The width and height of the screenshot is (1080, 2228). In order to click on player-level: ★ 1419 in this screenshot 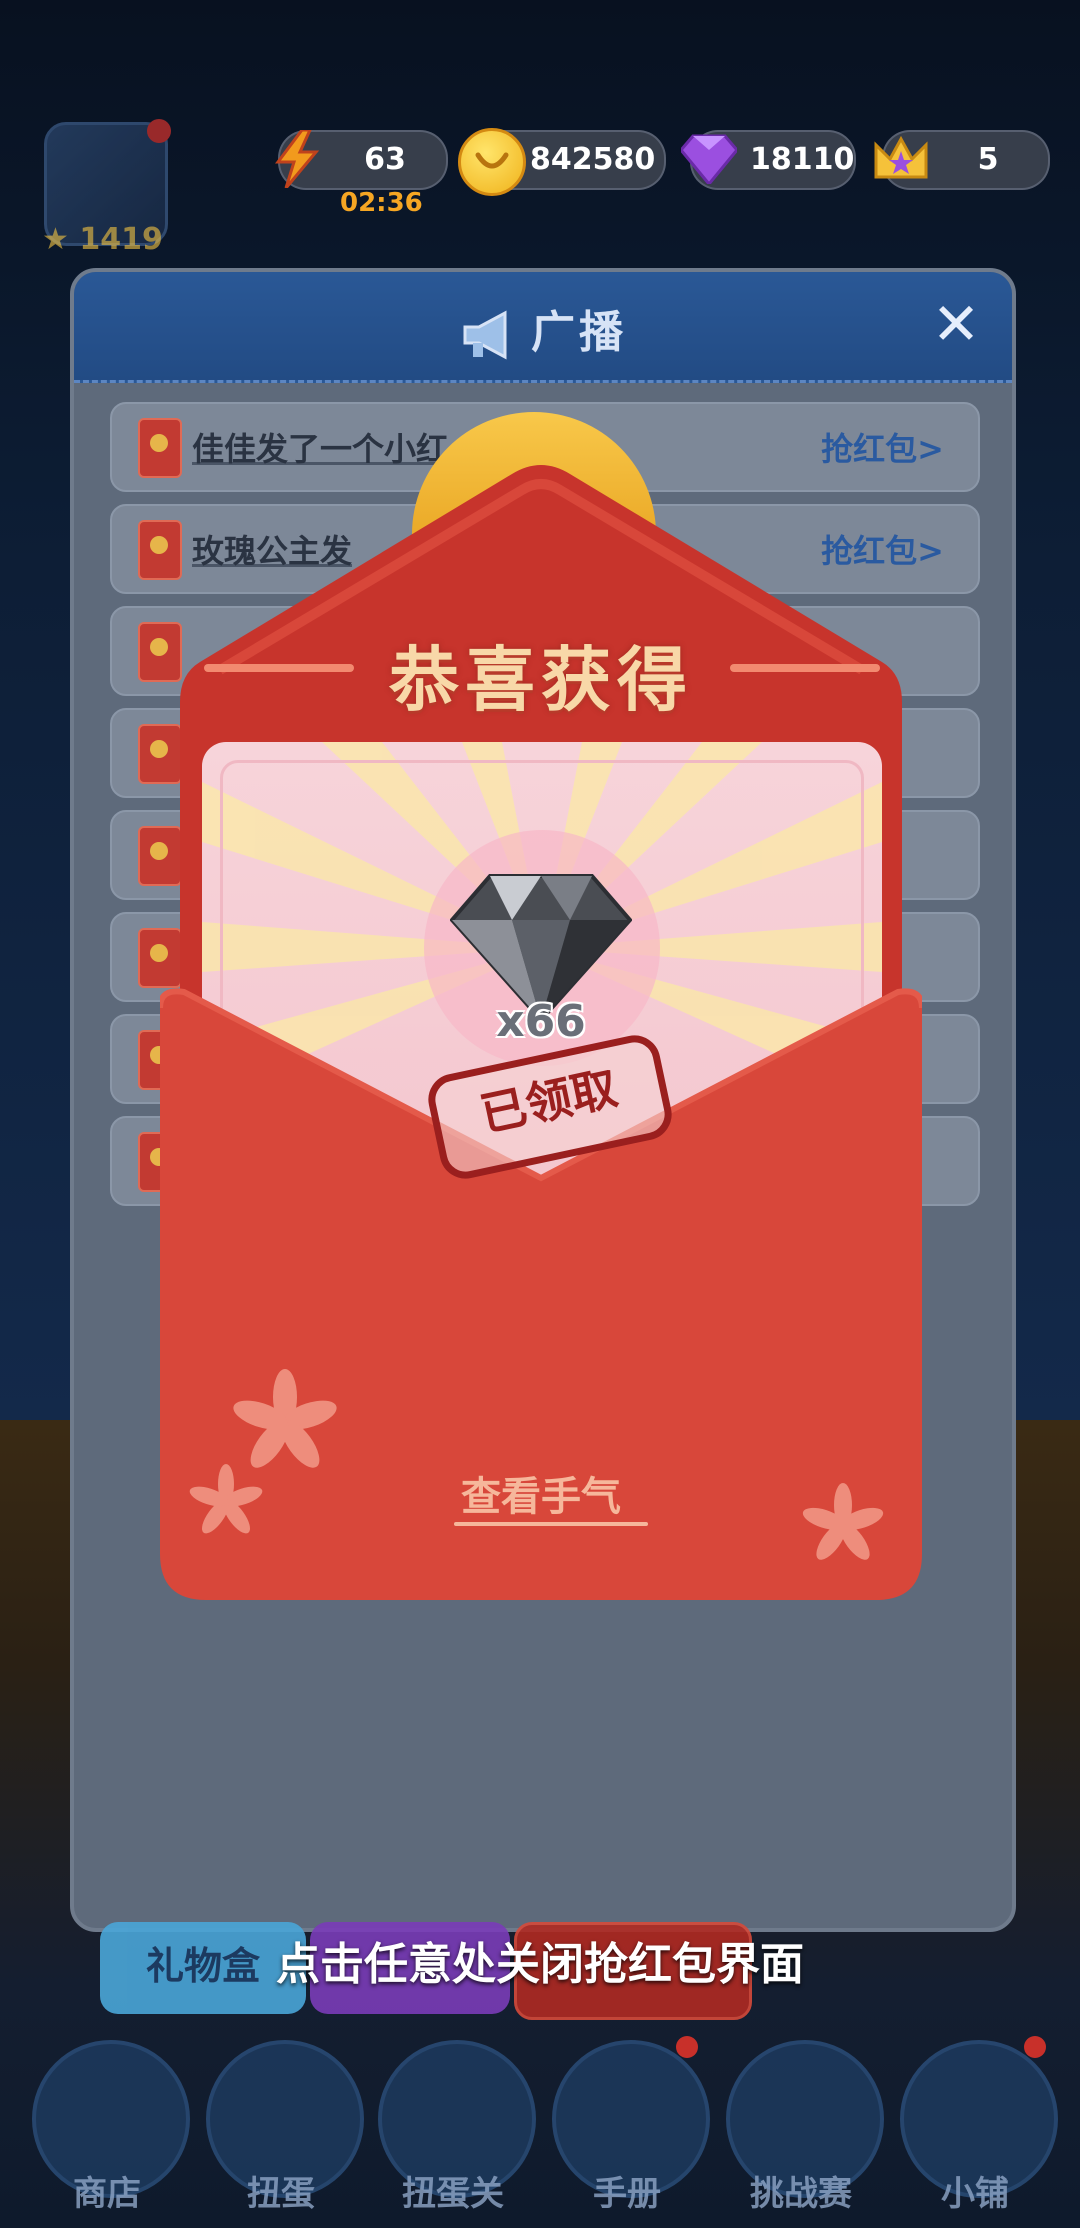, I will do `click(102, 239)`.